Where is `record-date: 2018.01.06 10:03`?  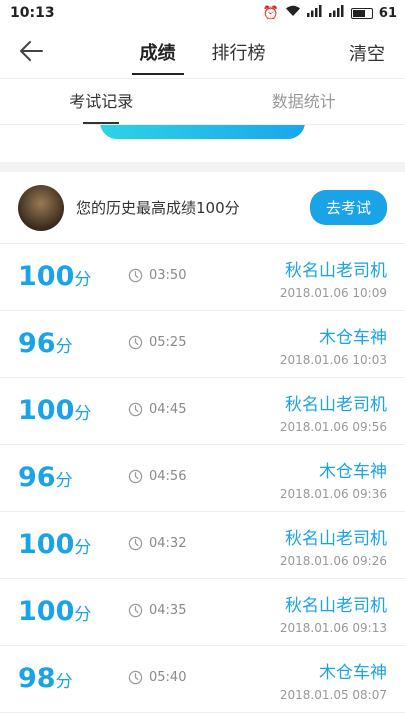 record-date: 2018.01.06 10:03 is located at coordinates (333, 360).